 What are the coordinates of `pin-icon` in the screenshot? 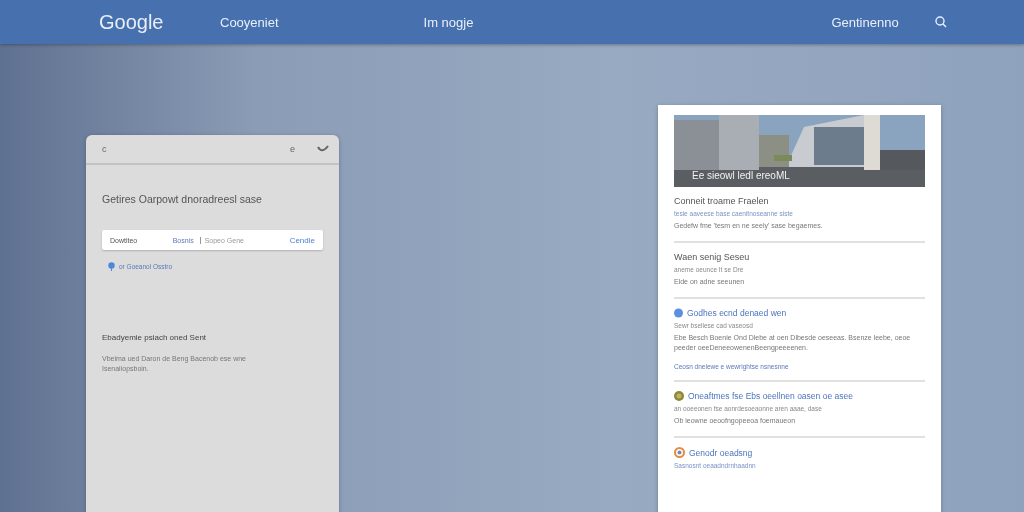 It's located at (111, 266).